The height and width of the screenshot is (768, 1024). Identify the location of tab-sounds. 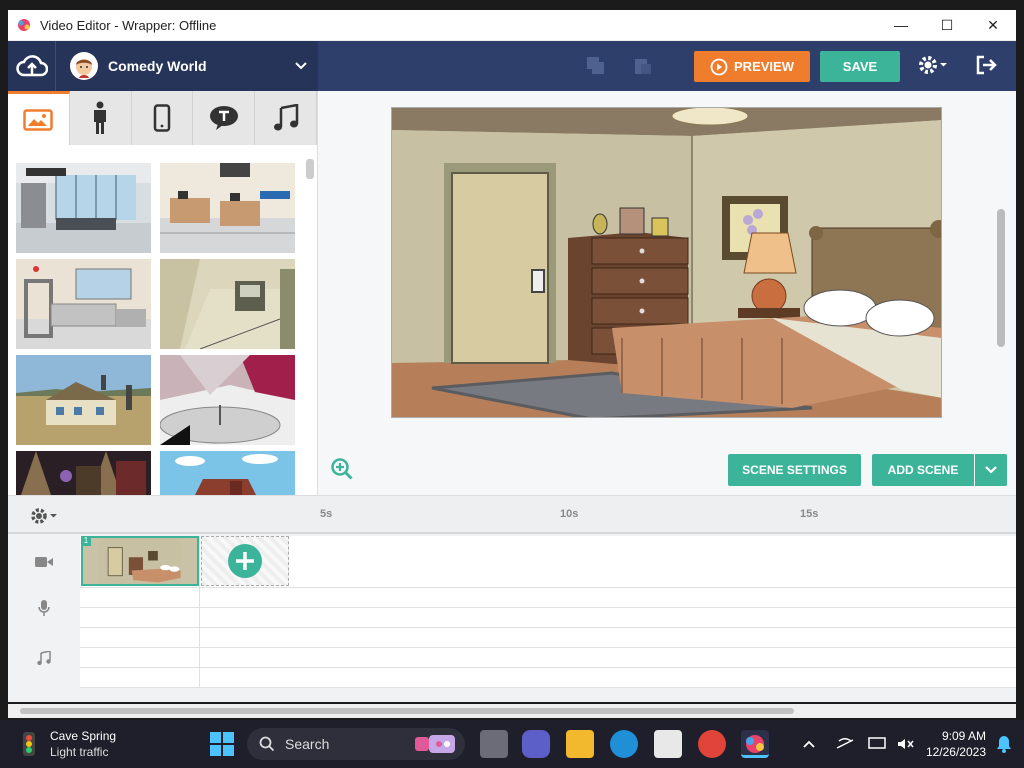
(286, 118).